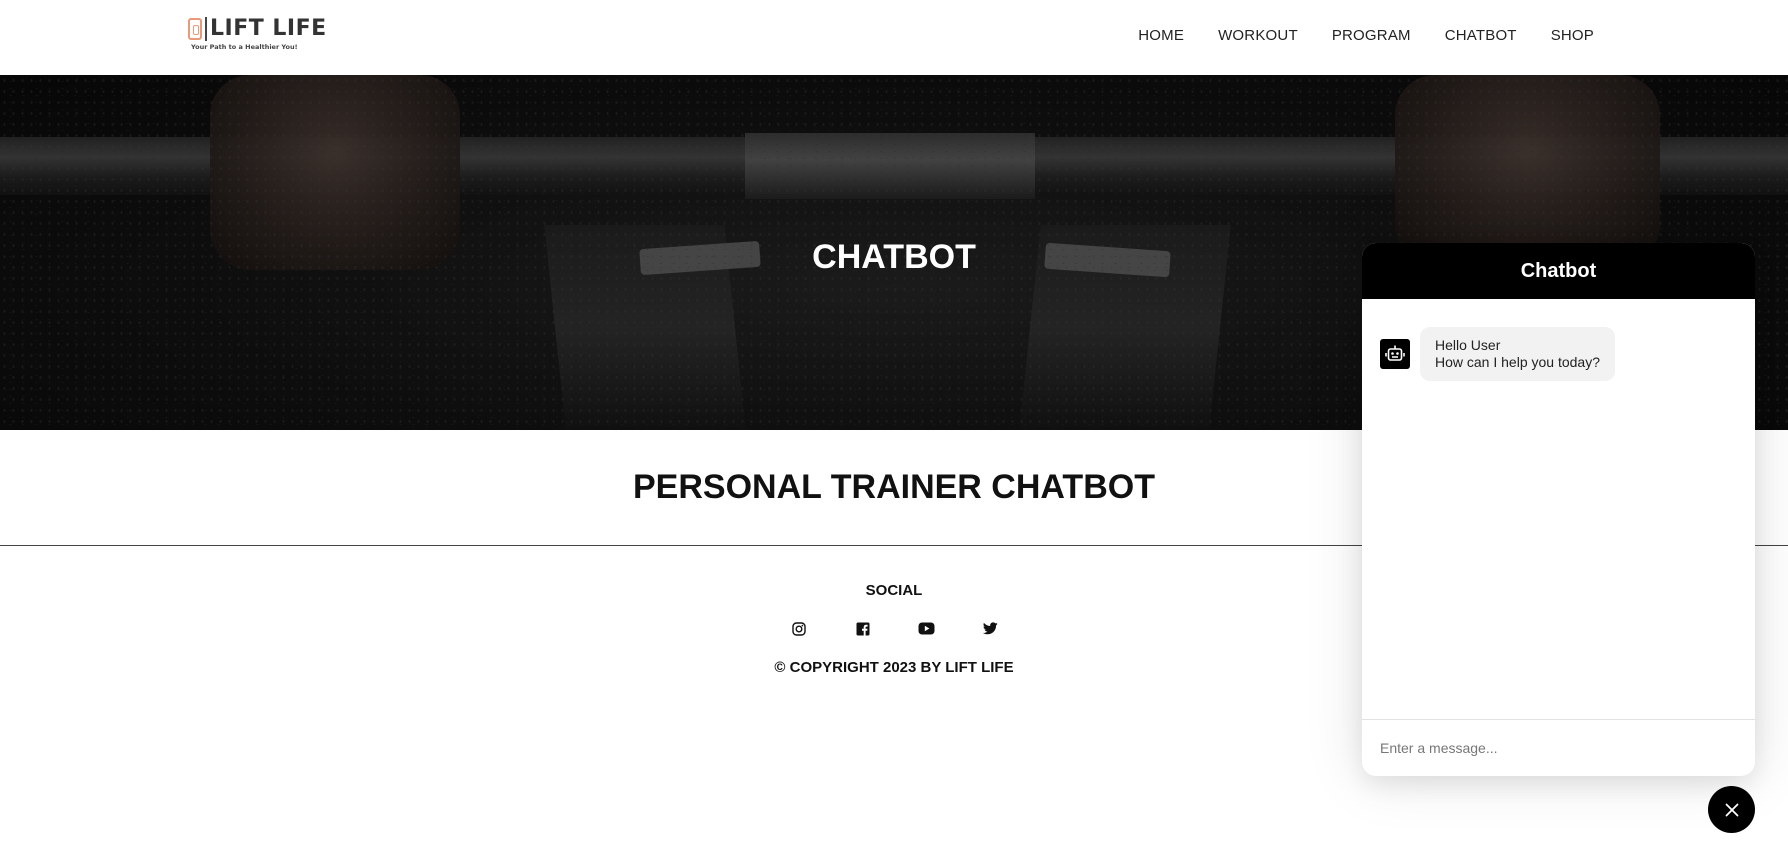 The image size is (1788, 860). I want to click on logo-divider, so click(206, 28).